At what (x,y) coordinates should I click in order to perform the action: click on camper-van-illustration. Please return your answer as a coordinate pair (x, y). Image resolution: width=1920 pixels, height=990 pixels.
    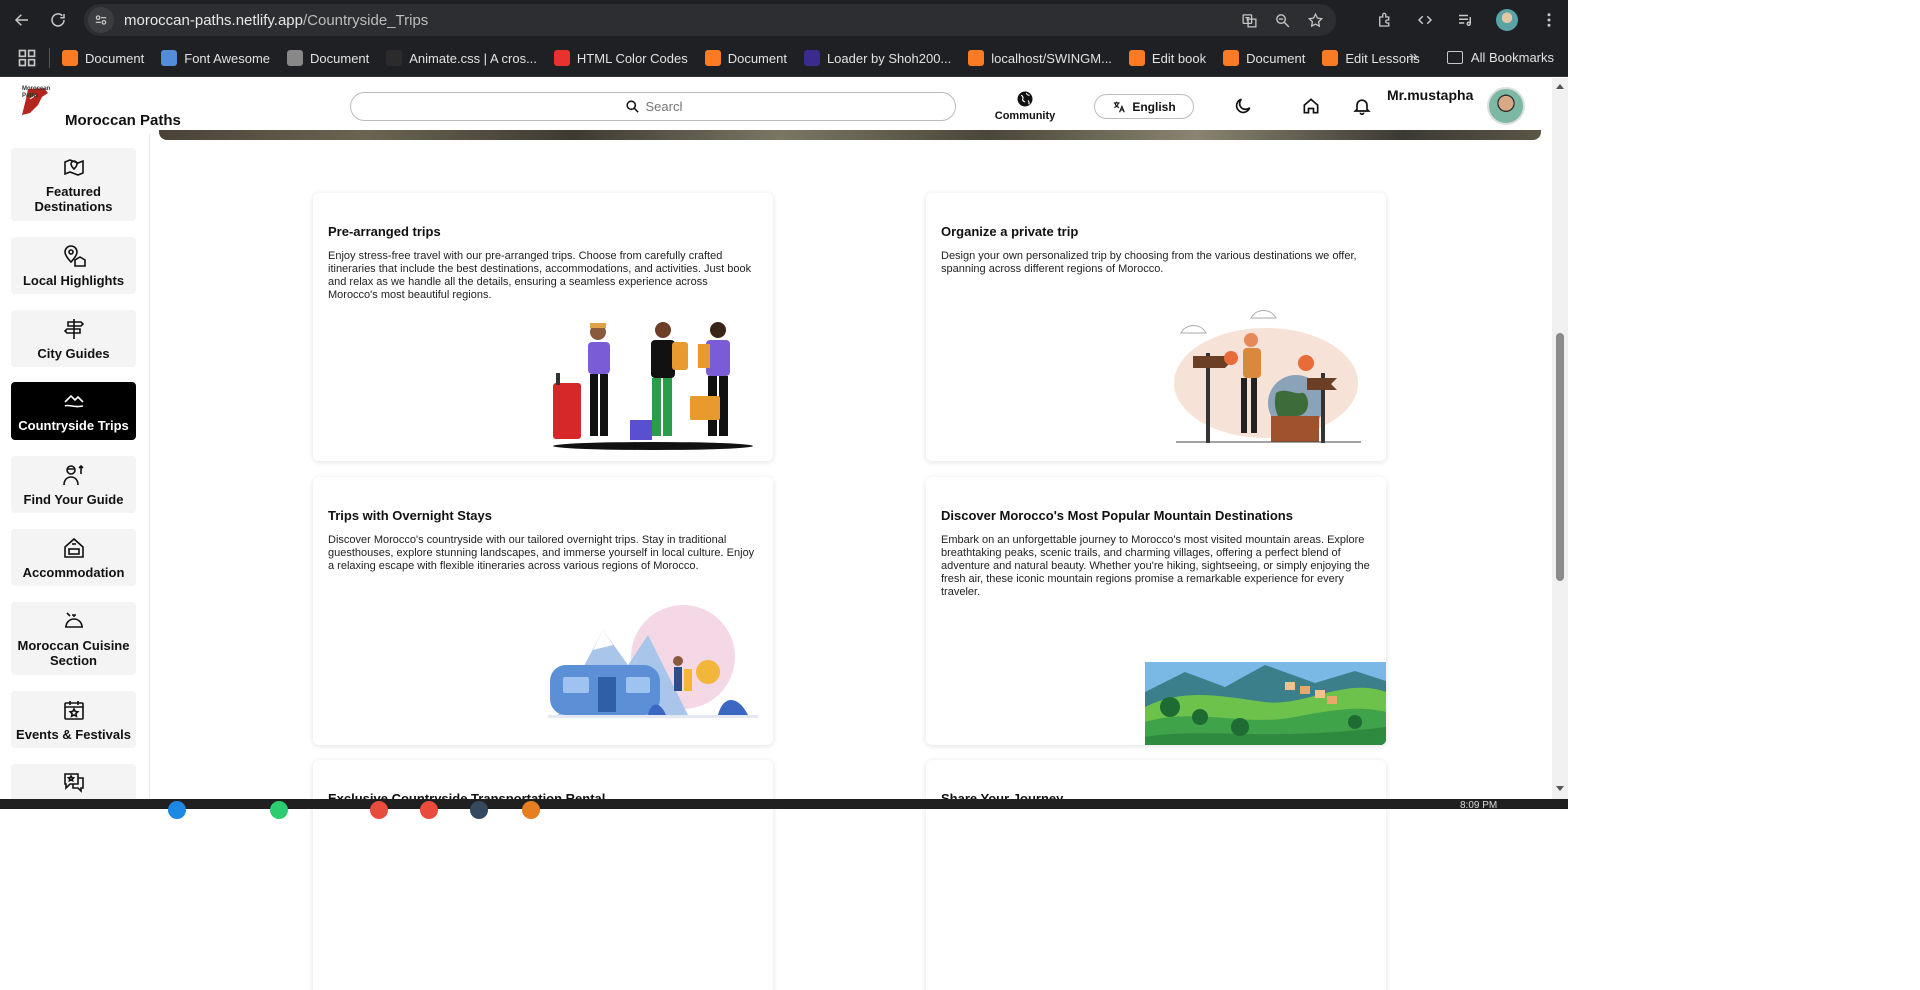
    Looking at the image, I should click on (653, 661).